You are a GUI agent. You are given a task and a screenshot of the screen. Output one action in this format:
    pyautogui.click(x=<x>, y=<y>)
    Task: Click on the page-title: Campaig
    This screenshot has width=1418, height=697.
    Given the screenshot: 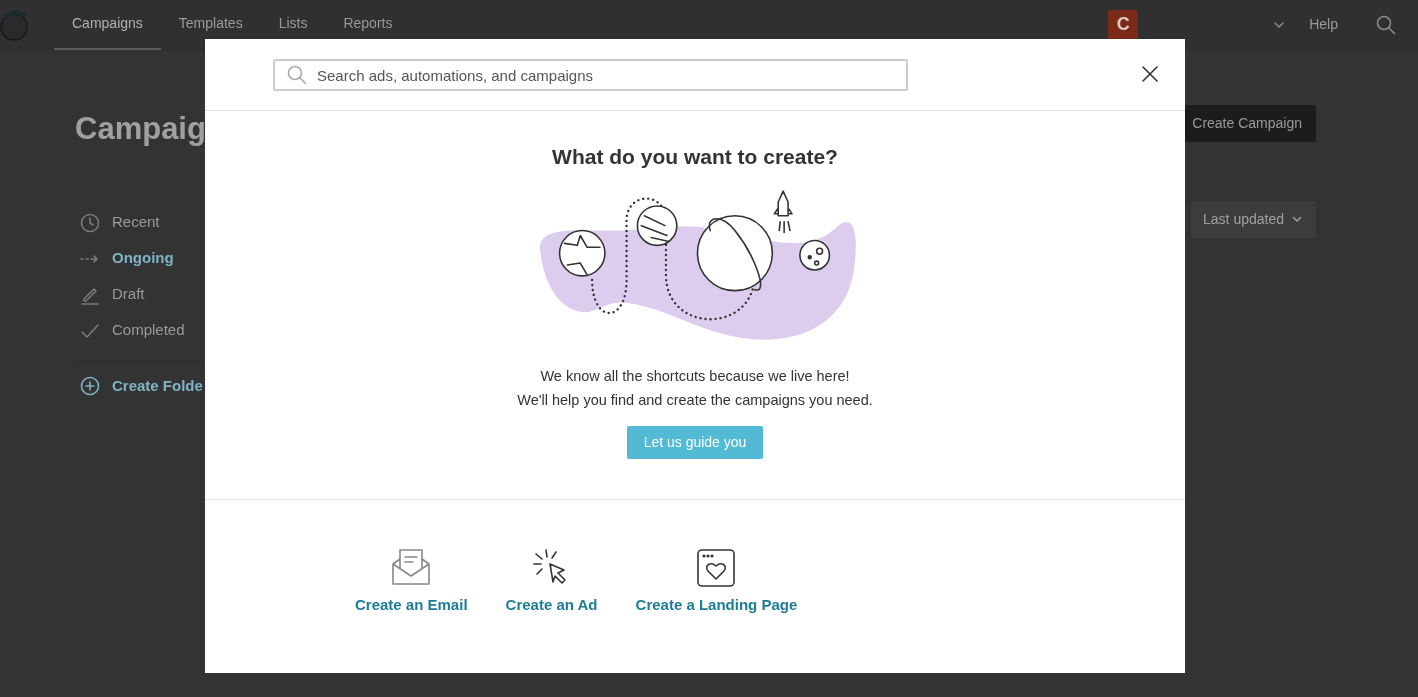 What is the action you would take?
    pyautogui.click(x=140, y=129)
    